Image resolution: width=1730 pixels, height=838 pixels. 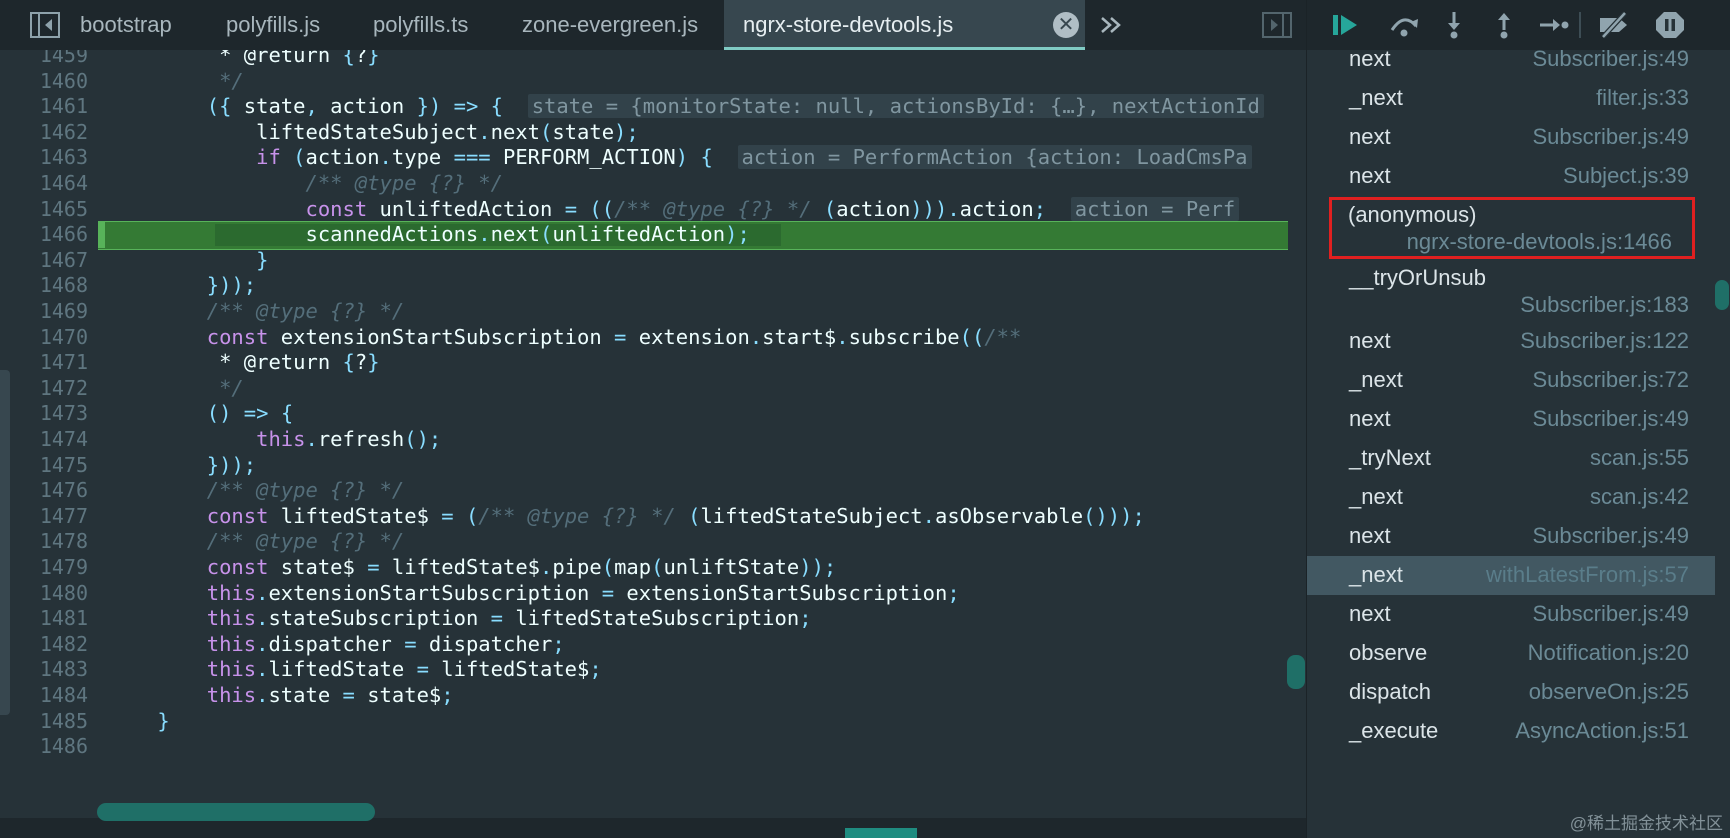 I want to click on step-into-icon, so click(x=1454, y=25).